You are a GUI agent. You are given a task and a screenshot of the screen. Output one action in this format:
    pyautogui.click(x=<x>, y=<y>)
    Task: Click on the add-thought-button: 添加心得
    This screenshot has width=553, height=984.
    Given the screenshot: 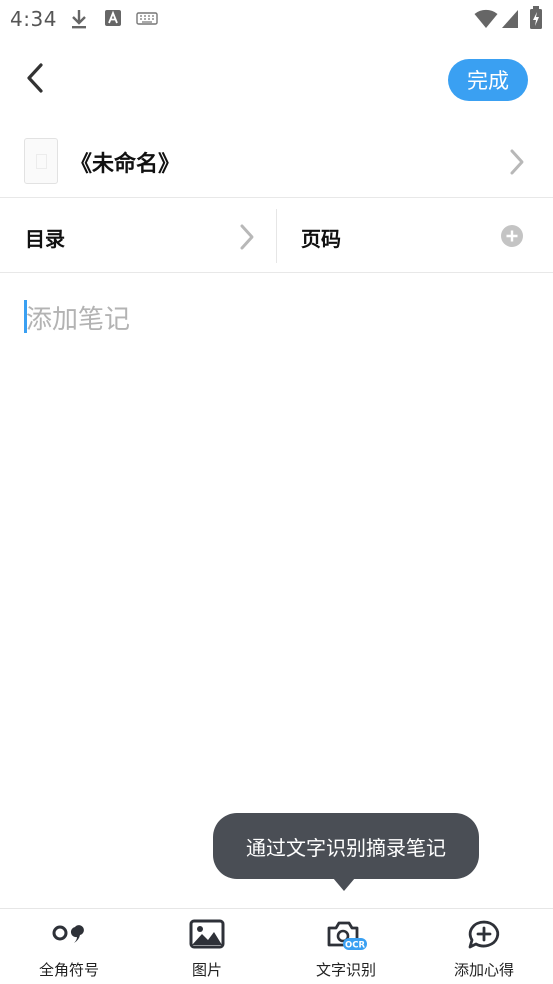 What is the action you would take?
    pyautogui.click(x=484, y=946)
    